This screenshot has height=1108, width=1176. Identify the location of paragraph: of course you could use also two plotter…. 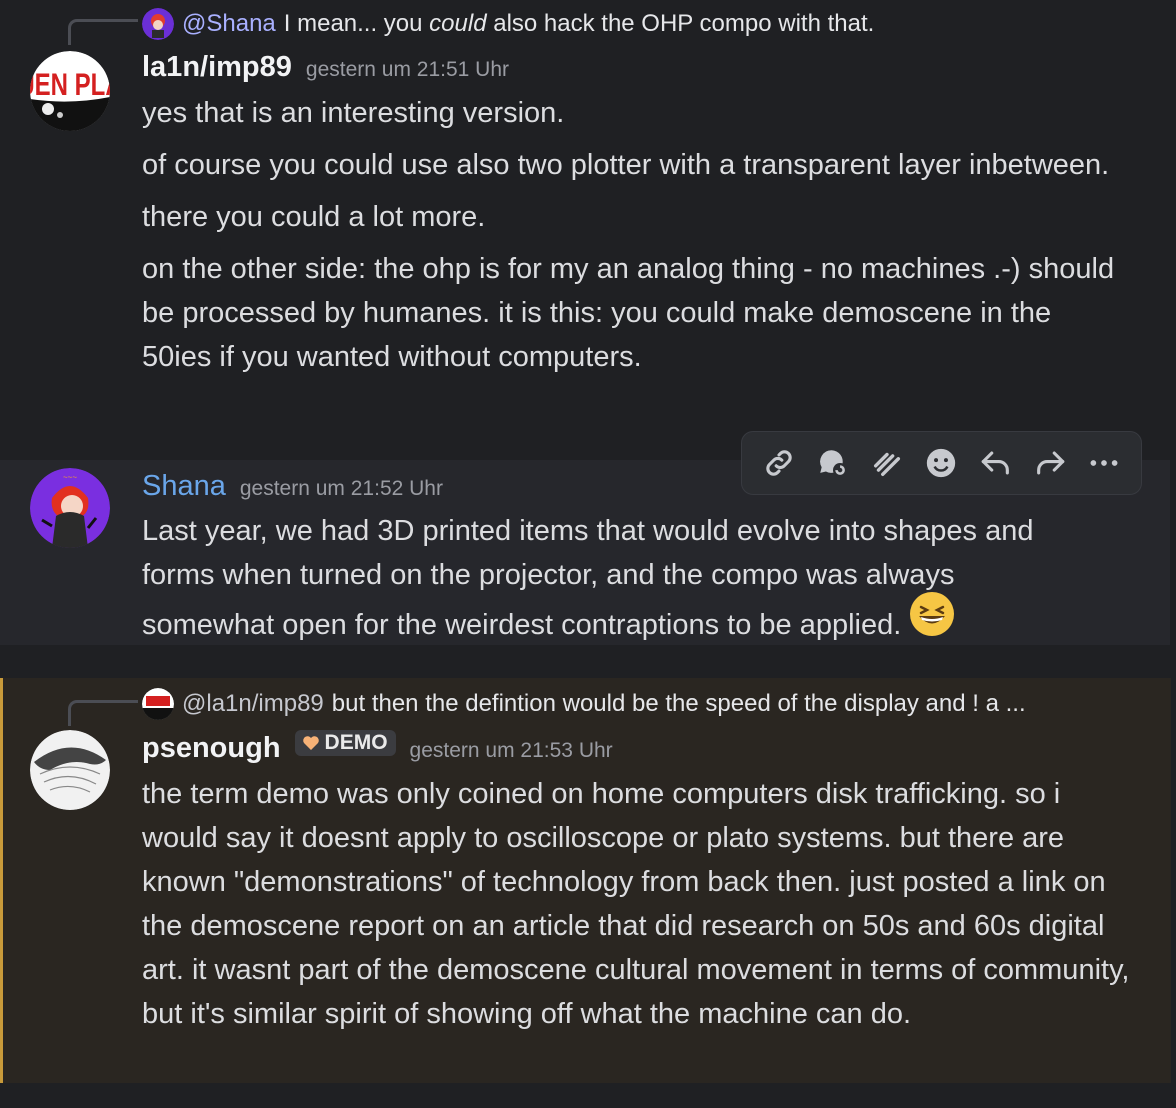
(626, 165).